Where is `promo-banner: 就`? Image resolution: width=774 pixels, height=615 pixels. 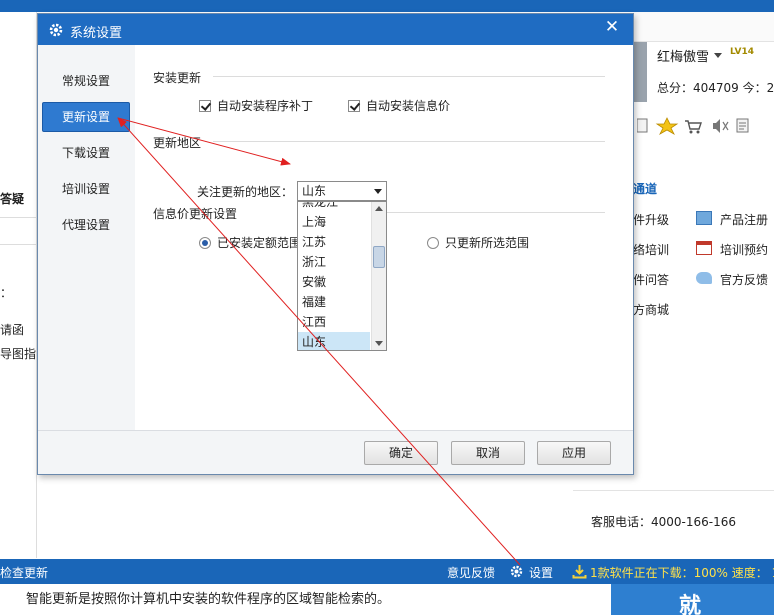
promo-banner: 就 is located at coordinates (692, 599).